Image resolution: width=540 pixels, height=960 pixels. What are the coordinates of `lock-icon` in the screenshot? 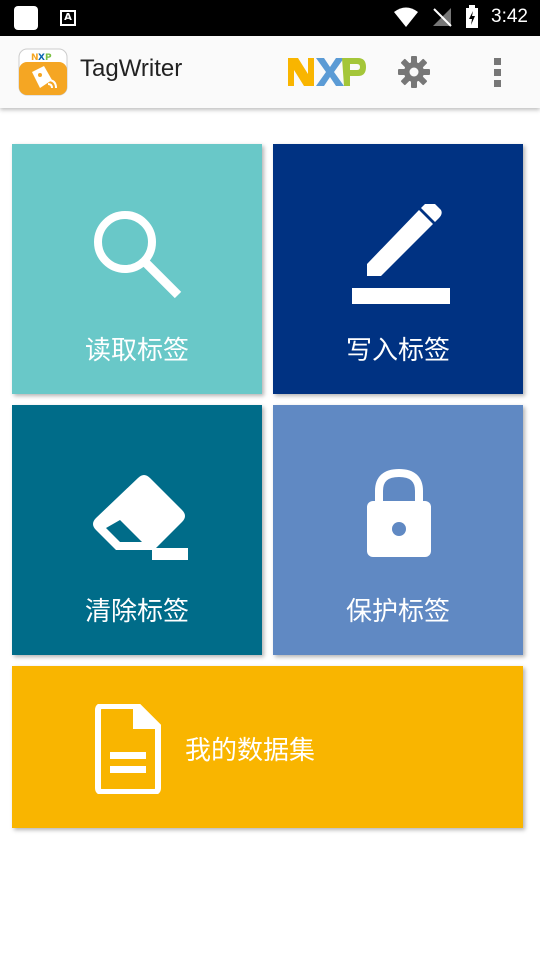 It's located at (399, 513).